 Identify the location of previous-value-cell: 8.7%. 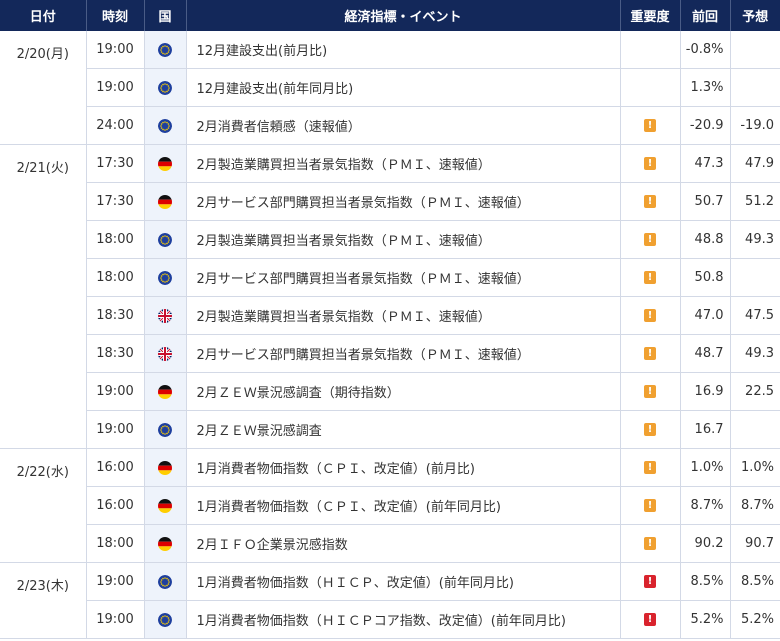
(705, 505).